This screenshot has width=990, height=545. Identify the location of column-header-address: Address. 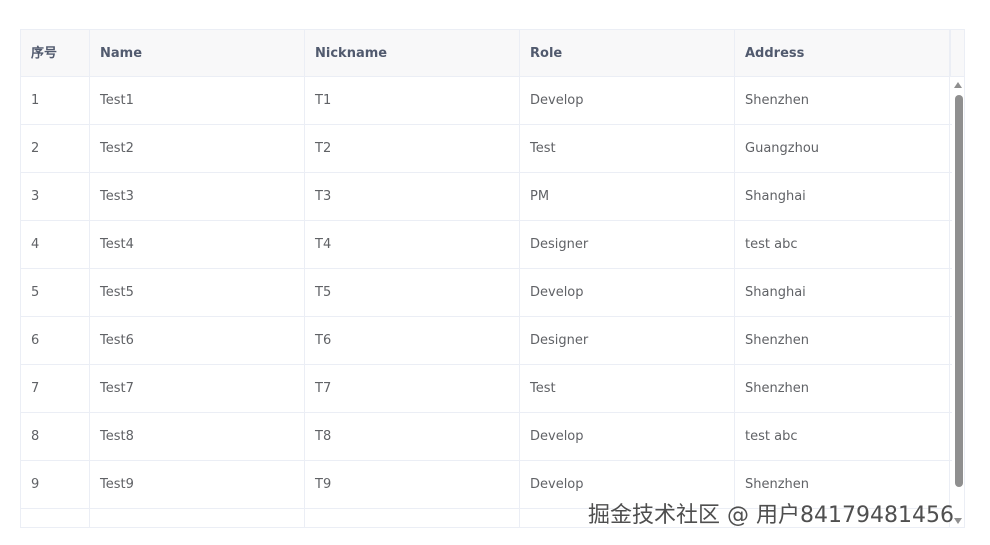
(842, 53).